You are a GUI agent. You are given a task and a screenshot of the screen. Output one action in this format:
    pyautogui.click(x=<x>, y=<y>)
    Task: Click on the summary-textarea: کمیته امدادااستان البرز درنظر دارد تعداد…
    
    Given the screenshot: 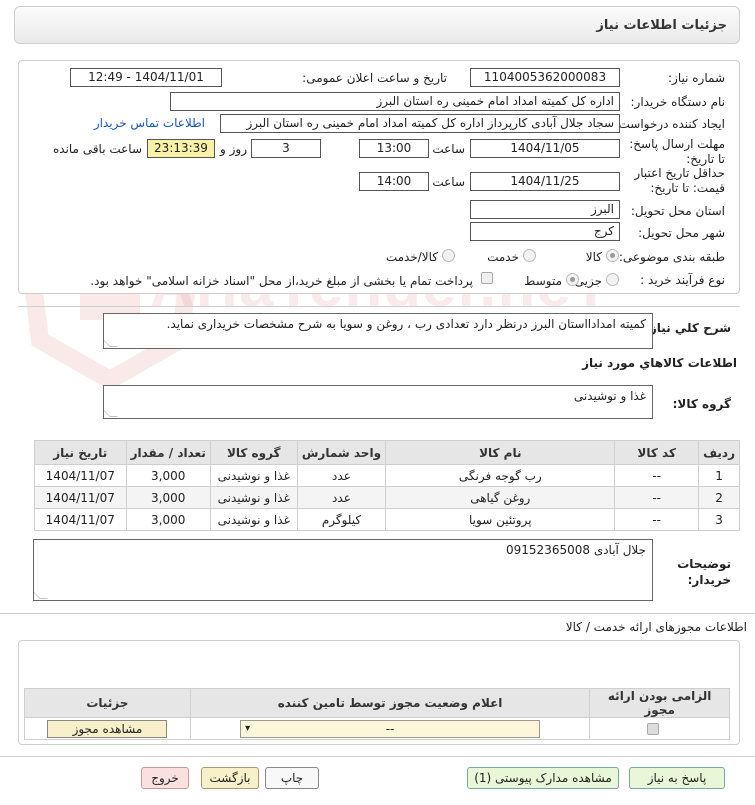 What is the action you would take?
    pyautogui.click(x=378, y=331)
    